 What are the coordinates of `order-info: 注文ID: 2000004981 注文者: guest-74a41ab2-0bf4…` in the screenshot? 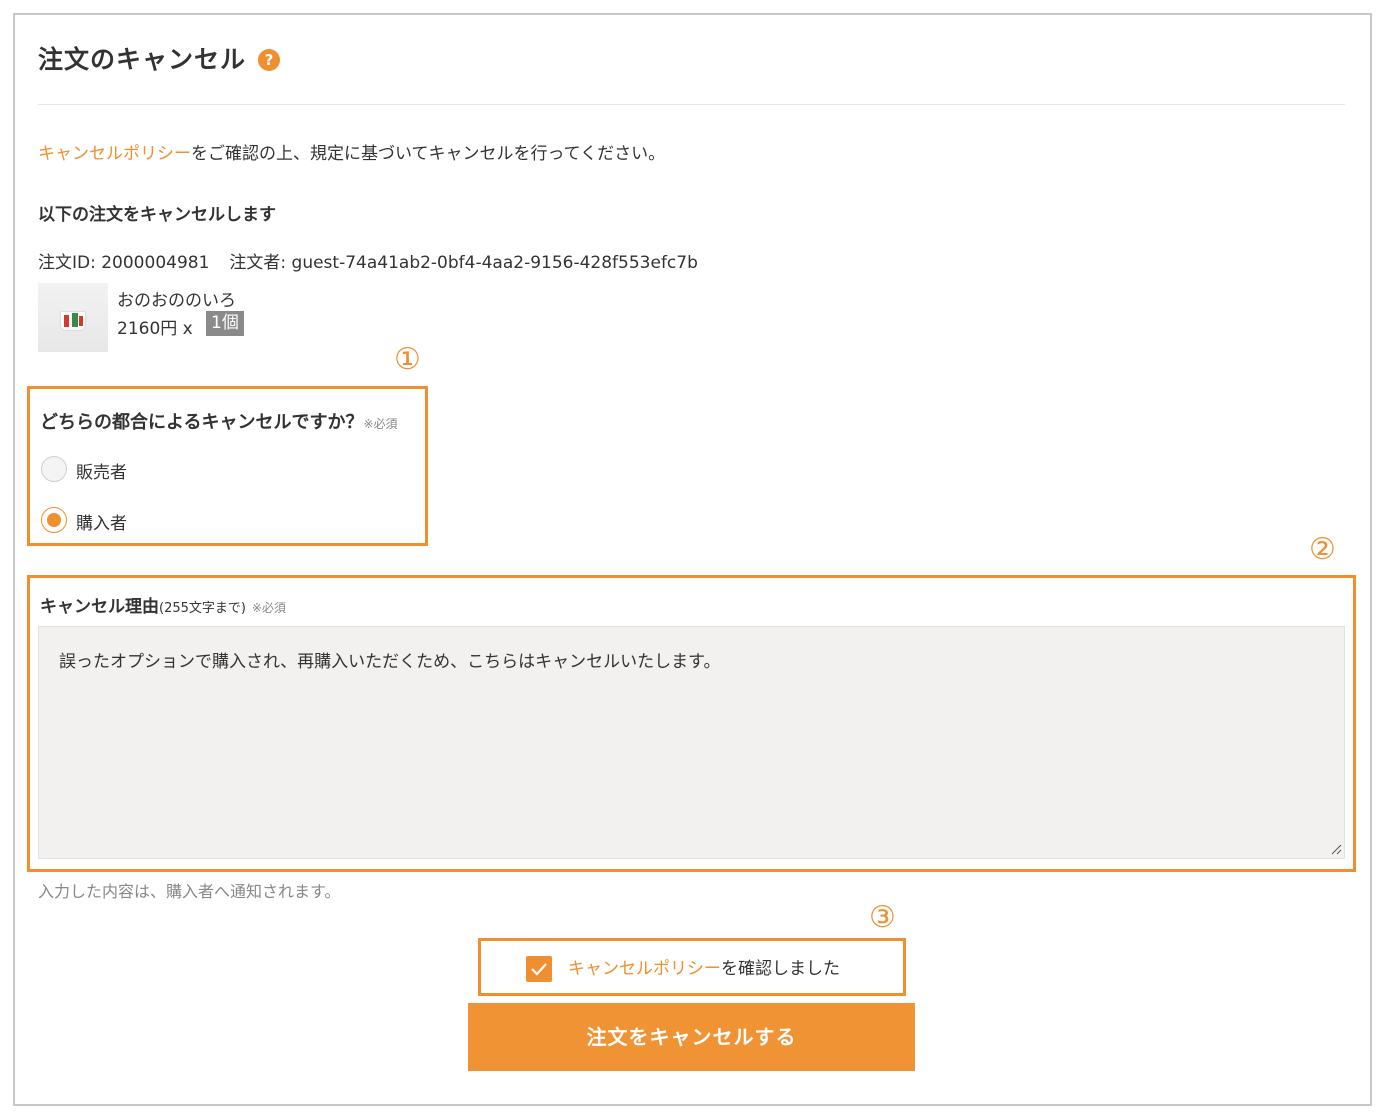 It's located at (368, 260).